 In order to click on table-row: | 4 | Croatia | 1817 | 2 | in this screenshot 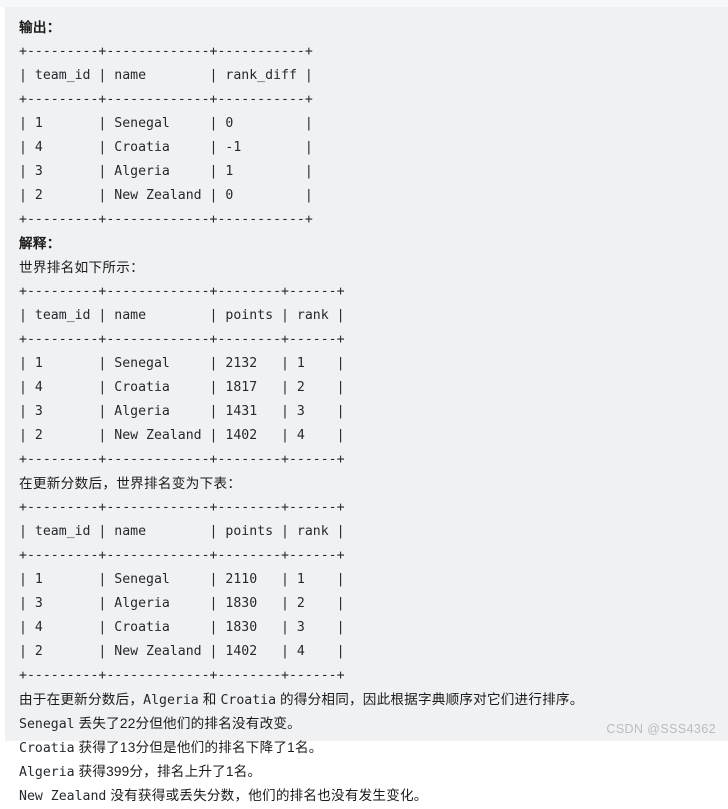, I will do `click(182, 387)`.